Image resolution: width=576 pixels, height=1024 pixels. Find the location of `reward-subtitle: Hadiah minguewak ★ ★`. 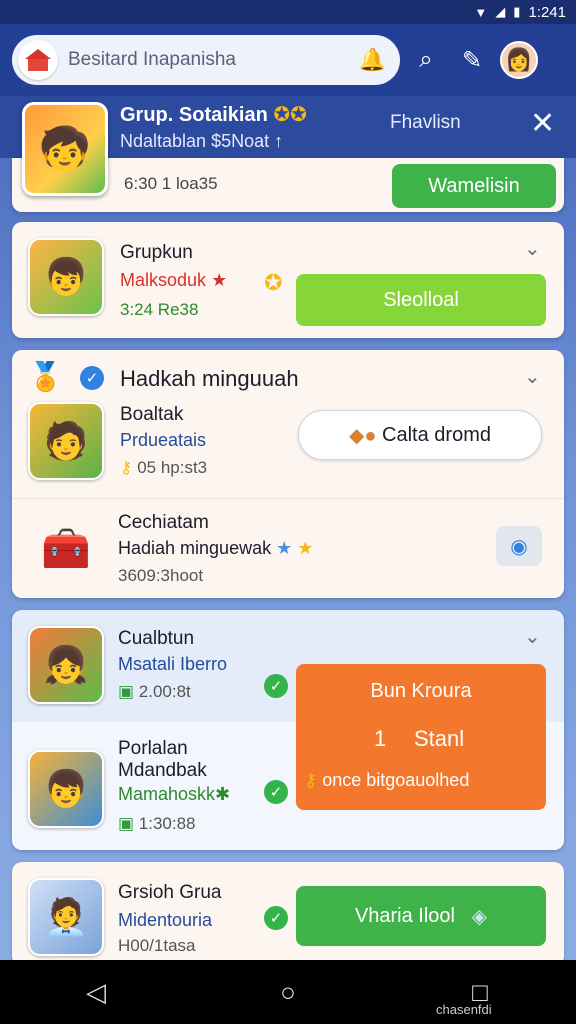

reward-subtitle: Hadiah minguewak ★ ★ is located at coordinates (216, 548).